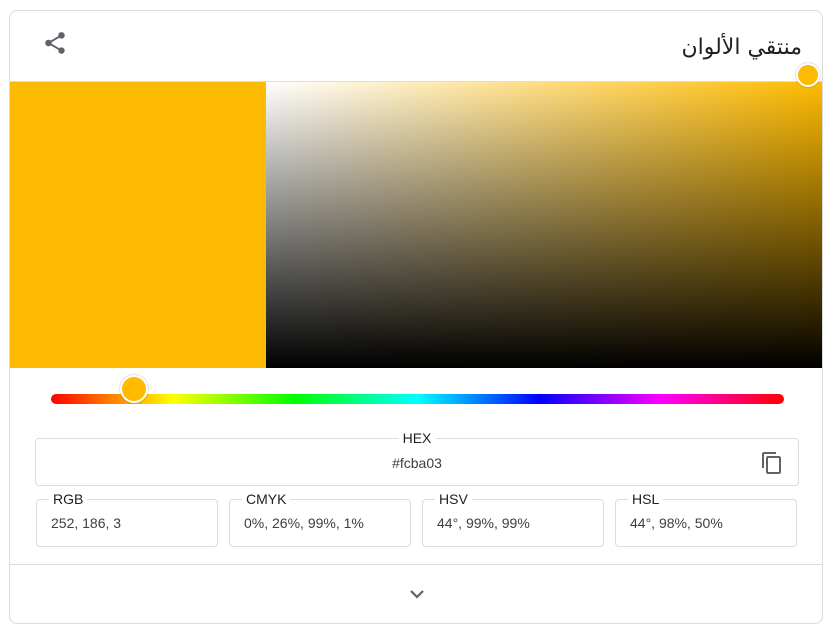 The height and width of the screenshot is (632, 833). I want to click on hex-label: HEX, so click(417, 438).